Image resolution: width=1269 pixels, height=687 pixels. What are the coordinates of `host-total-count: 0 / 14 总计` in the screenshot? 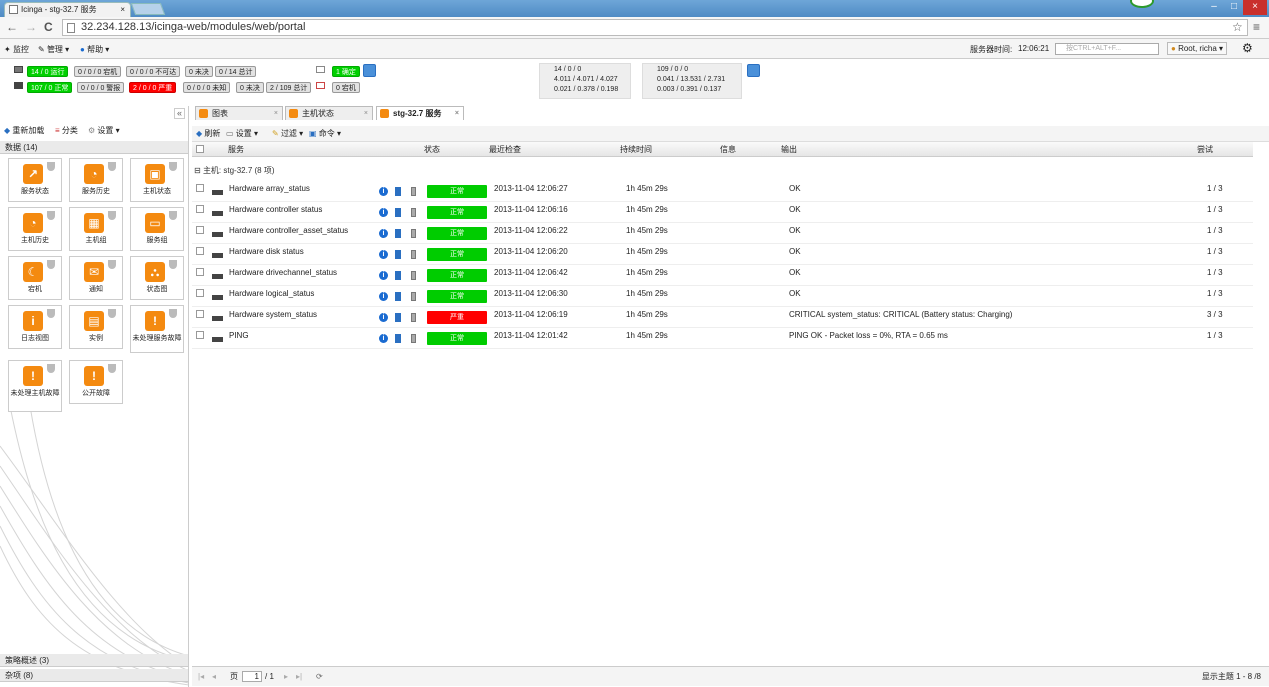 It's located at (236, 71).